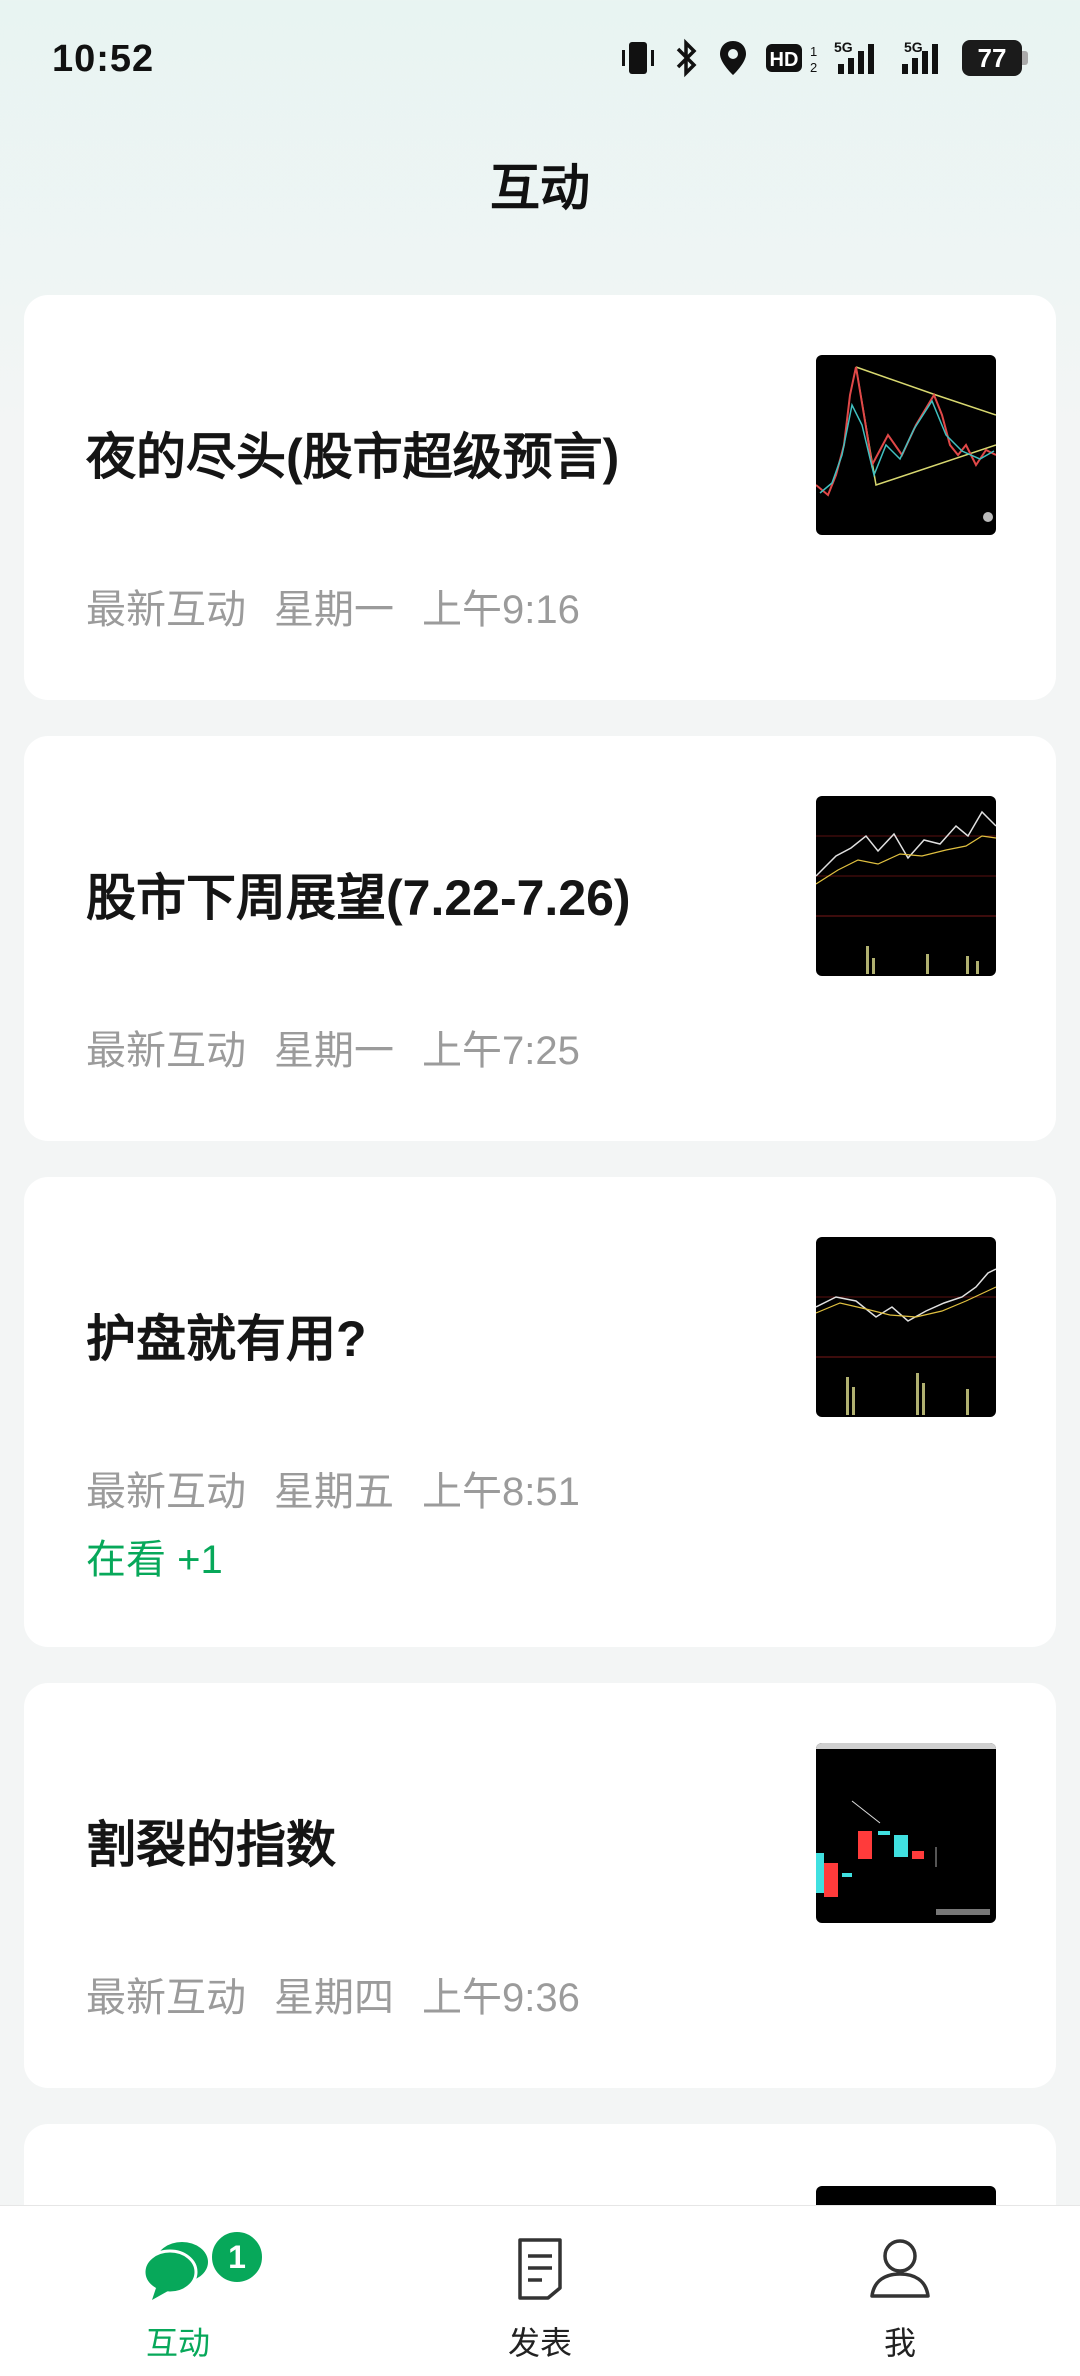 Image resolution: width=1080 pixels, height=2376 pixels. What do you see at coordinates (992, 58) in the screenshot?
I see `battery-level: 77` at bounding box center [992, 58].